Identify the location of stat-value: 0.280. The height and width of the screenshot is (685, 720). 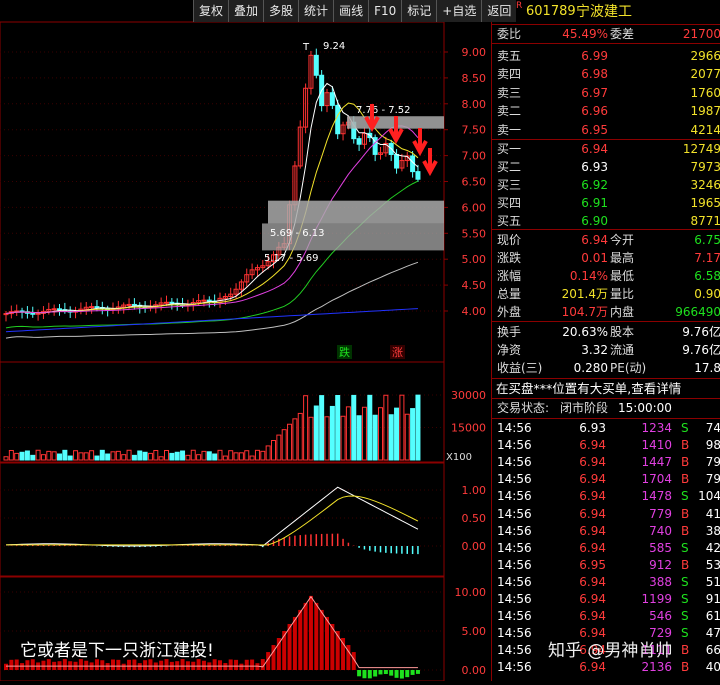
(590, 368).